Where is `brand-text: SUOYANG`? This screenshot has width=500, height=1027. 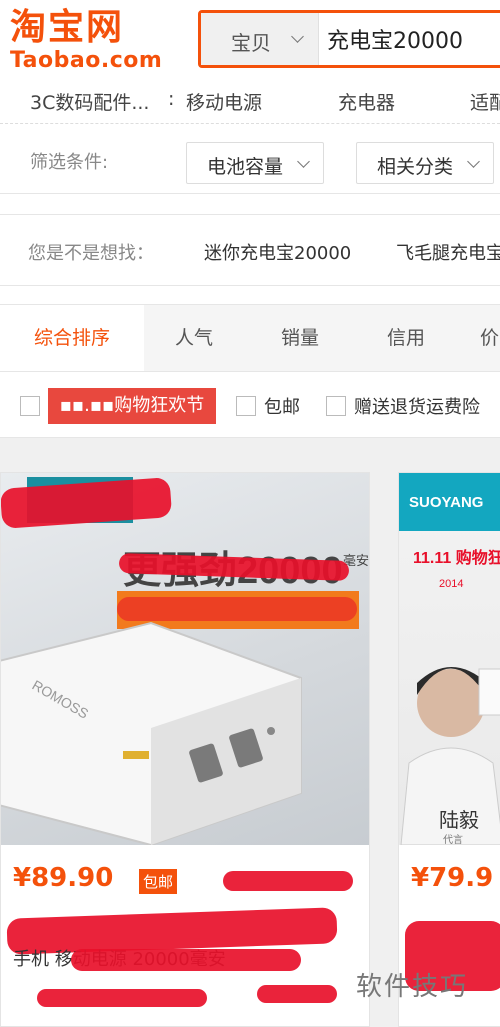 brand-text: SUOYANG is located at coordinates (446, 502).